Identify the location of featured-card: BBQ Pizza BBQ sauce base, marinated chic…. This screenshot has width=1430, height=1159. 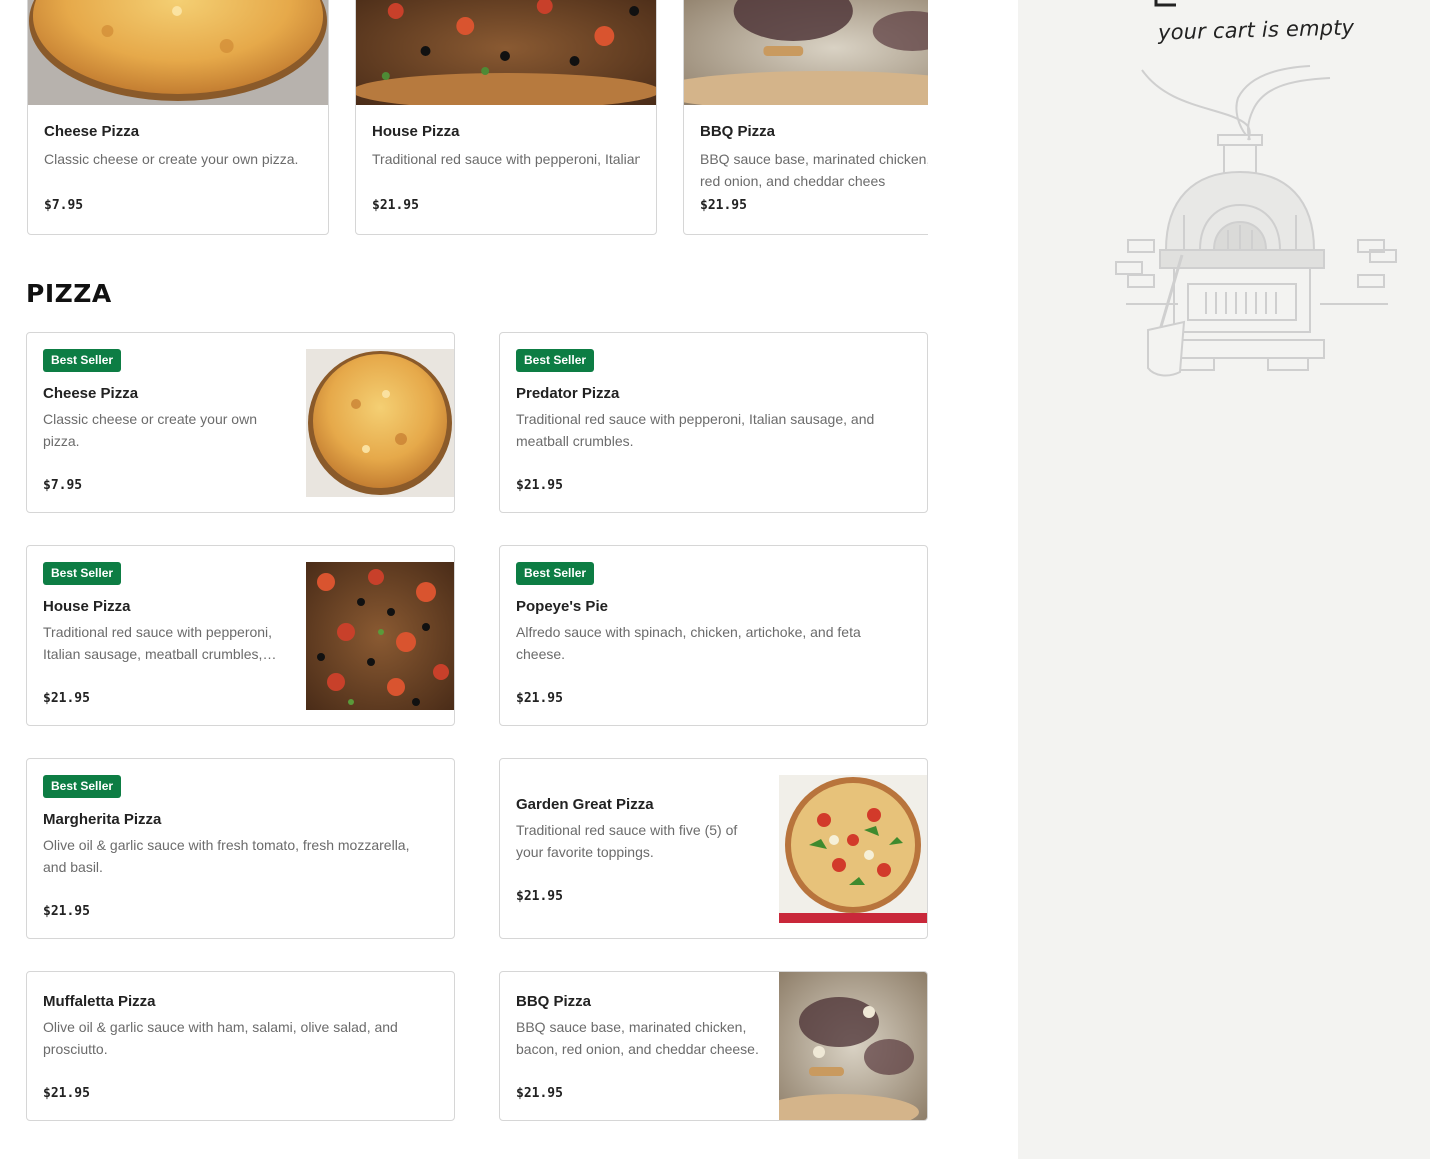
(805, 117).